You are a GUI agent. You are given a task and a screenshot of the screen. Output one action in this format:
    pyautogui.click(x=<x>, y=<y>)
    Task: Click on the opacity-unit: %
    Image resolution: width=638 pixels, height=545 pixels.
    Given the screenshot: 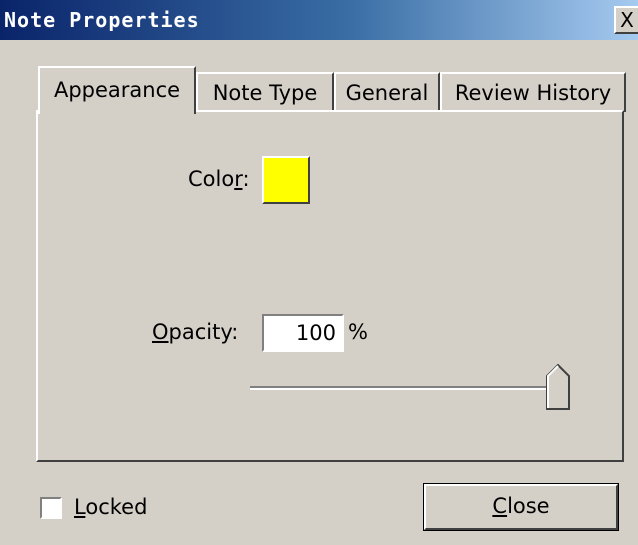 What is the action you would take?
    pyautogui.click(x=358, y=332)
    